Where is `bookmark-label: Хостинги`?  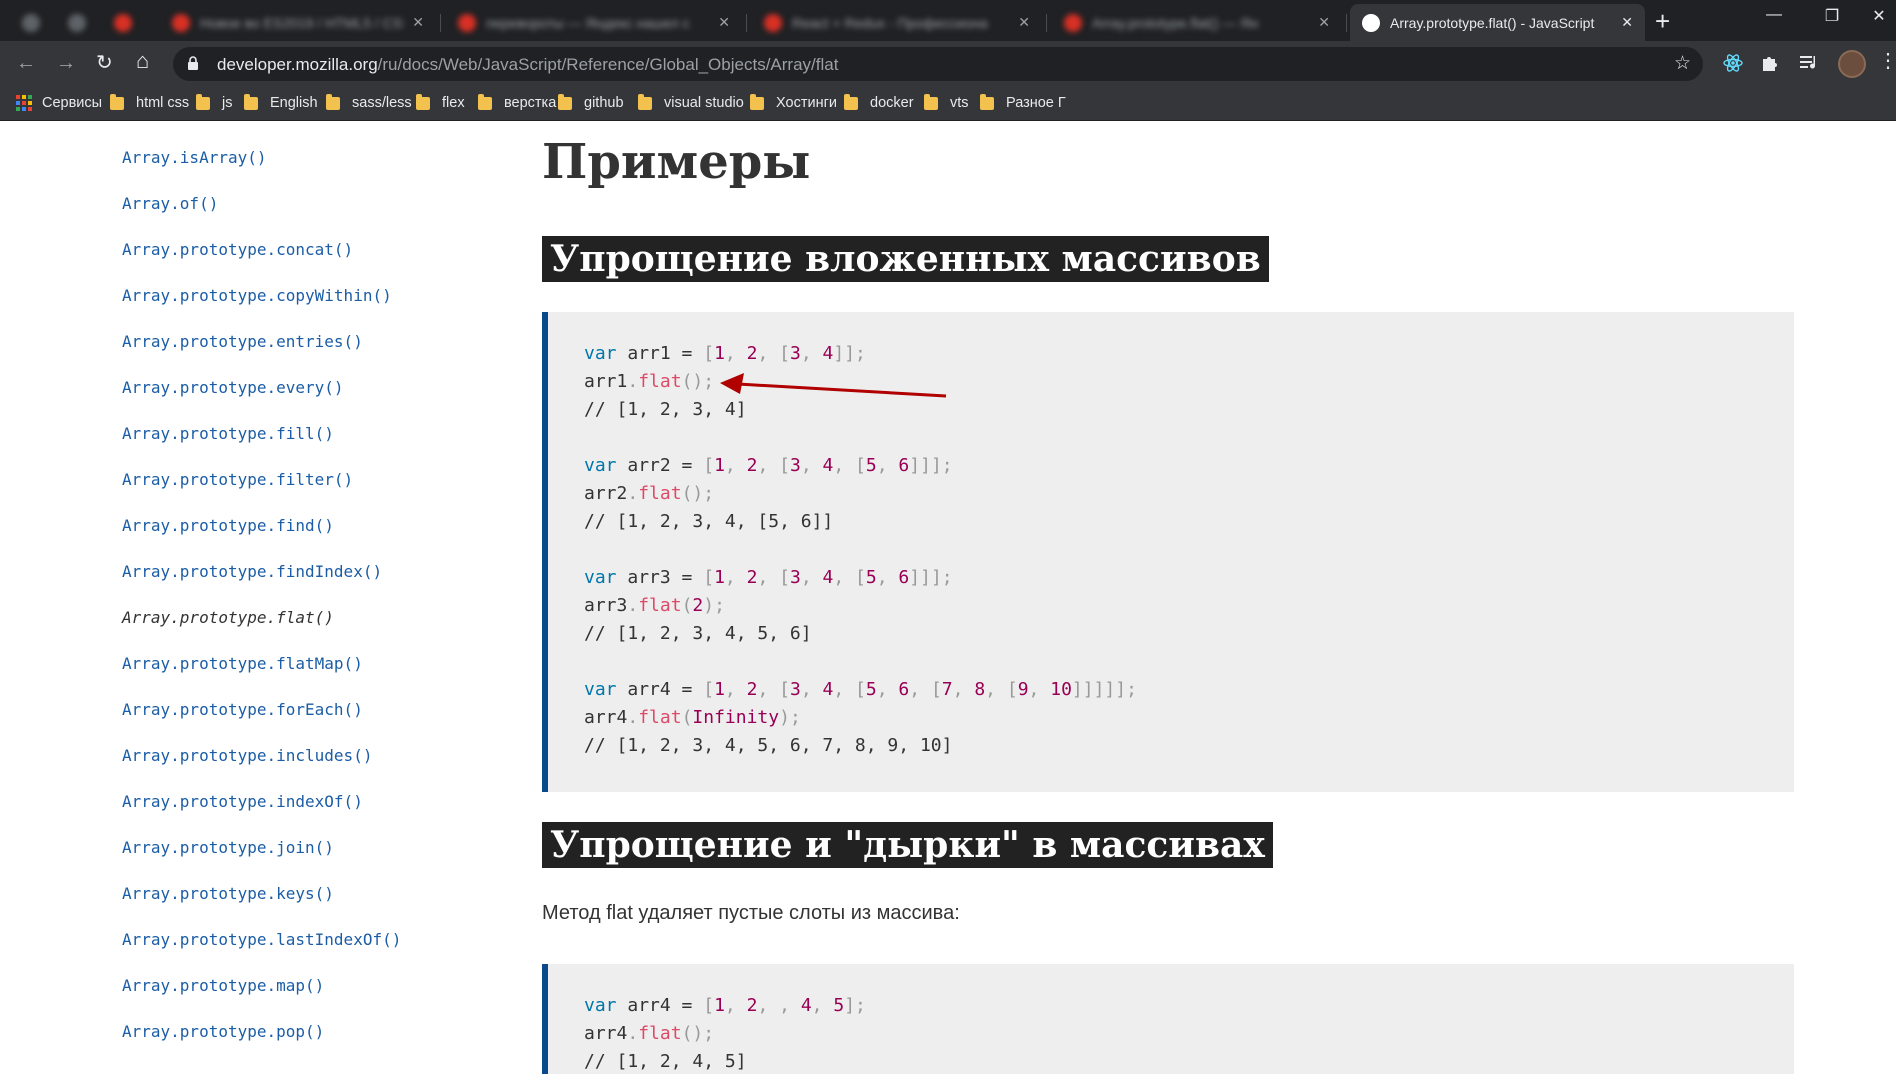 bookmark-label: Хостинги is located at coordinates (806, 103).